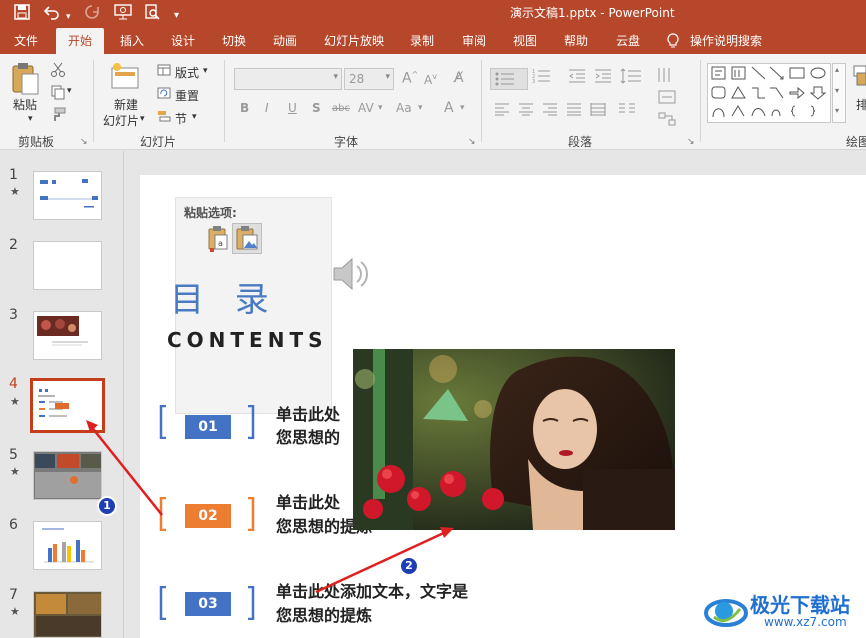 The image size is (866, 638). Describe the element at coordinates (409, 566) in the screenshot. I see `annotation-badge-2: 2` at that location.